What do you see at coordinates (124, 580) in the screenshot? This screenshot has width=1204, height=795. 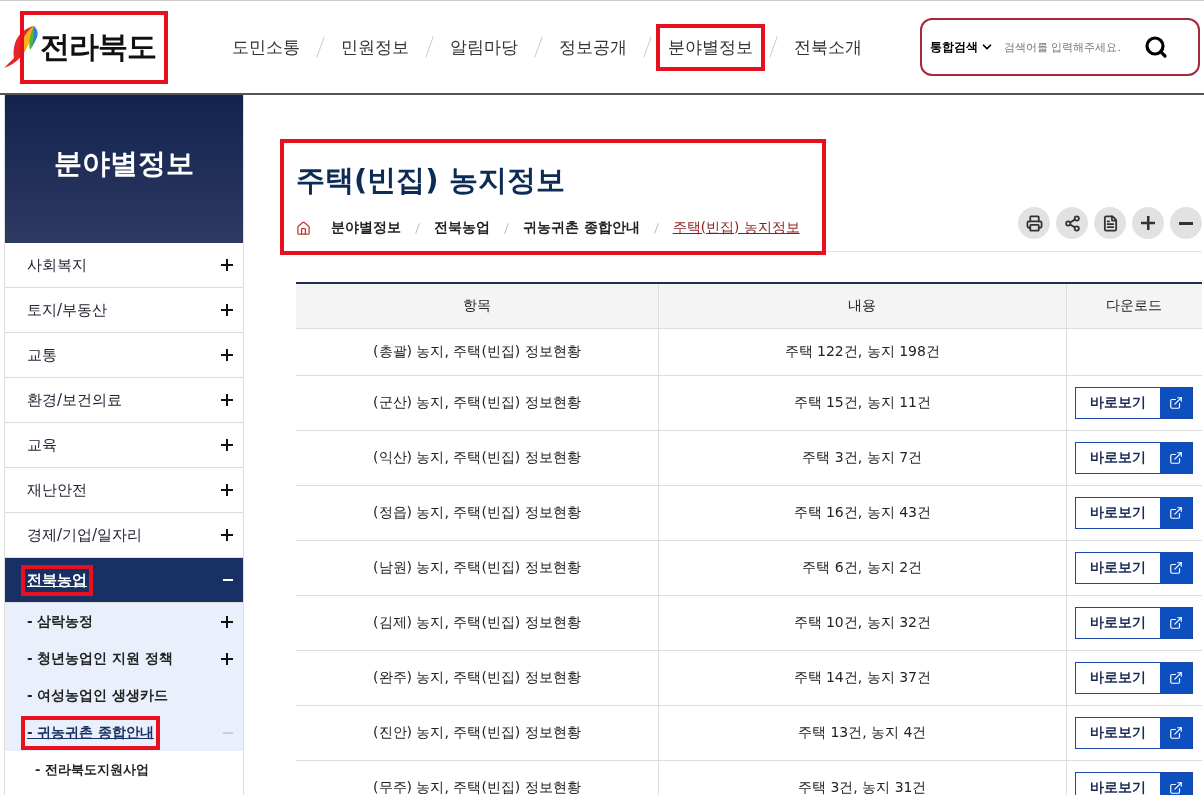 I see `sidebar-item: 전북농업` at bounding box center [124, 580].